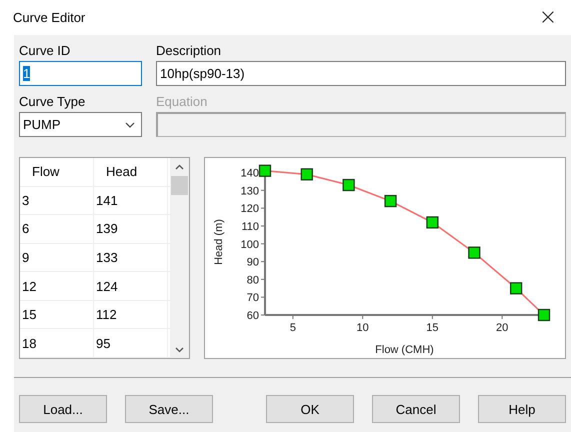  I want to click on tick-label: 80, so click(252, 280).